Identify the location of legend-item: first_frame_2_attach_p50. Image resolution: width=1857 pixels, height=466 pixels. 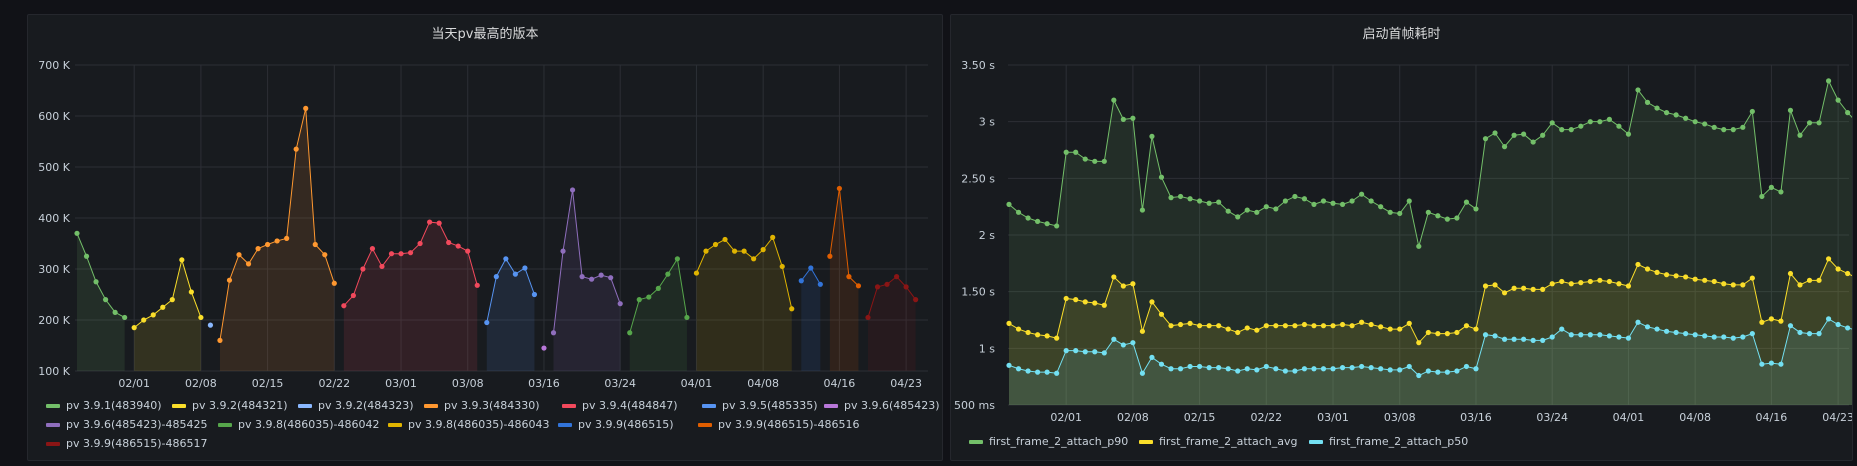
(1388, 441).